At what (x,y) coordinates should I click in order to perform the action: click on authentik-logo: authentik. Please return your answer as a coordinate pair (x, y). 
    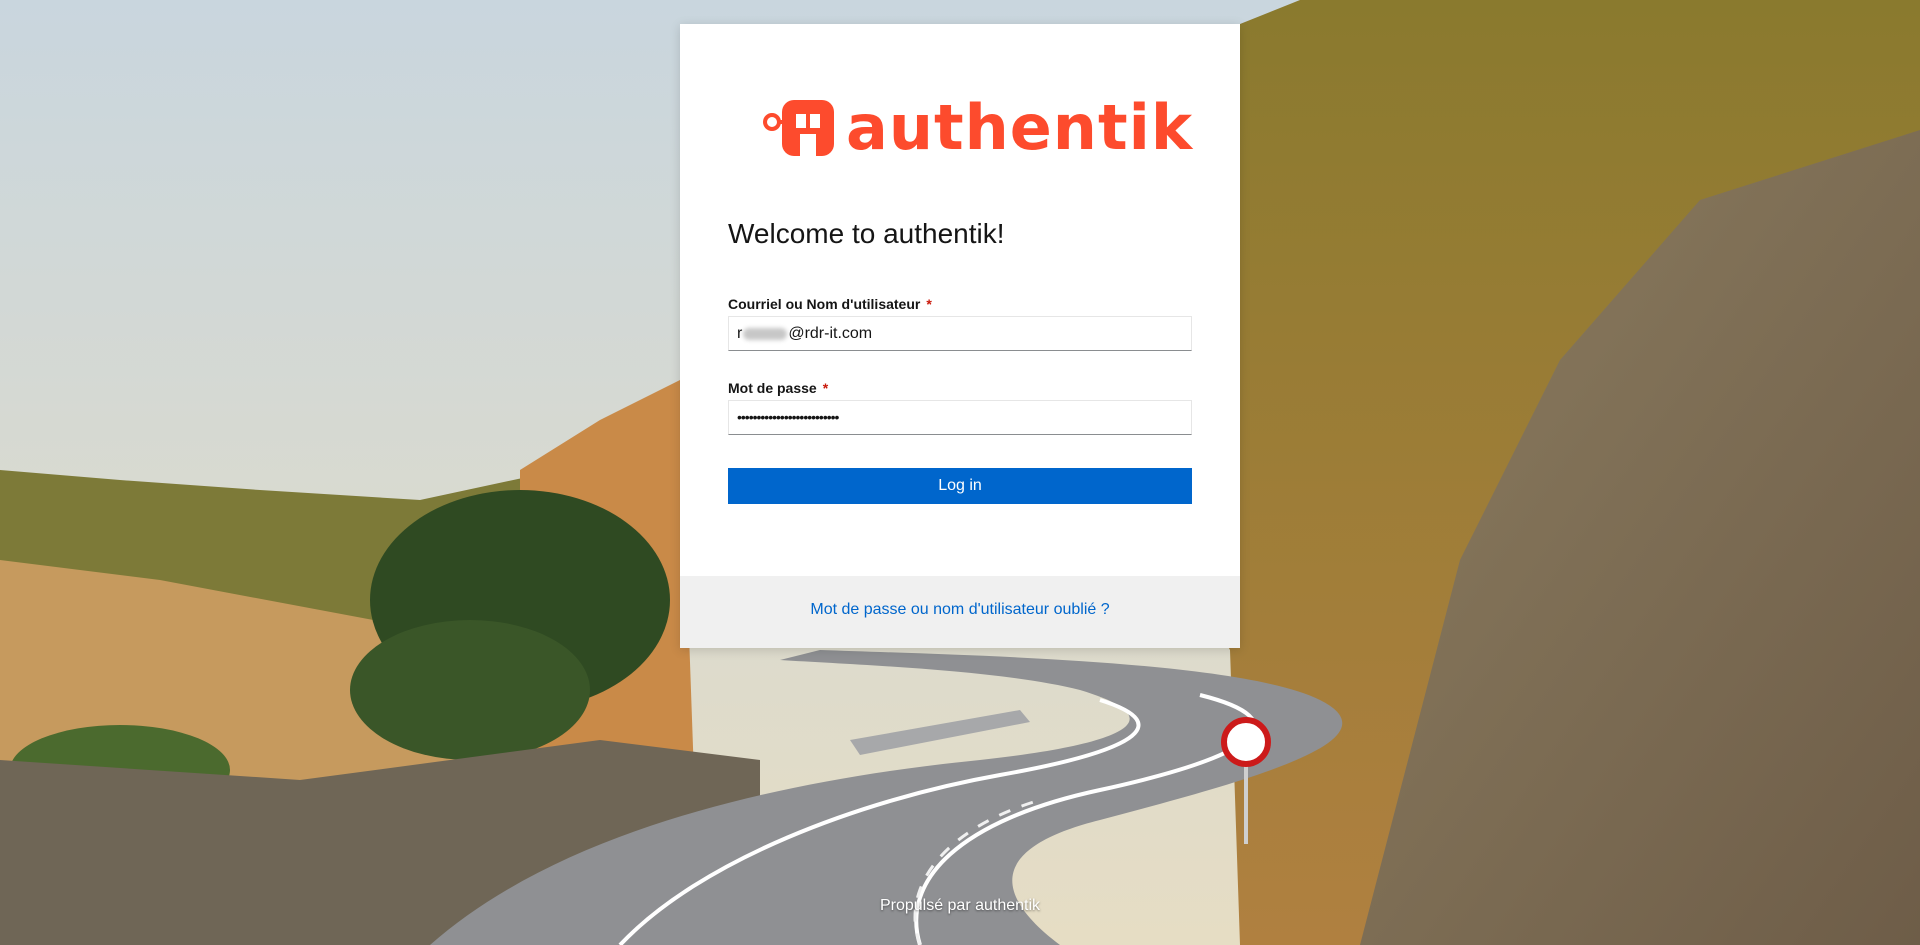
    Looking at the image, I should click on (977, 127).